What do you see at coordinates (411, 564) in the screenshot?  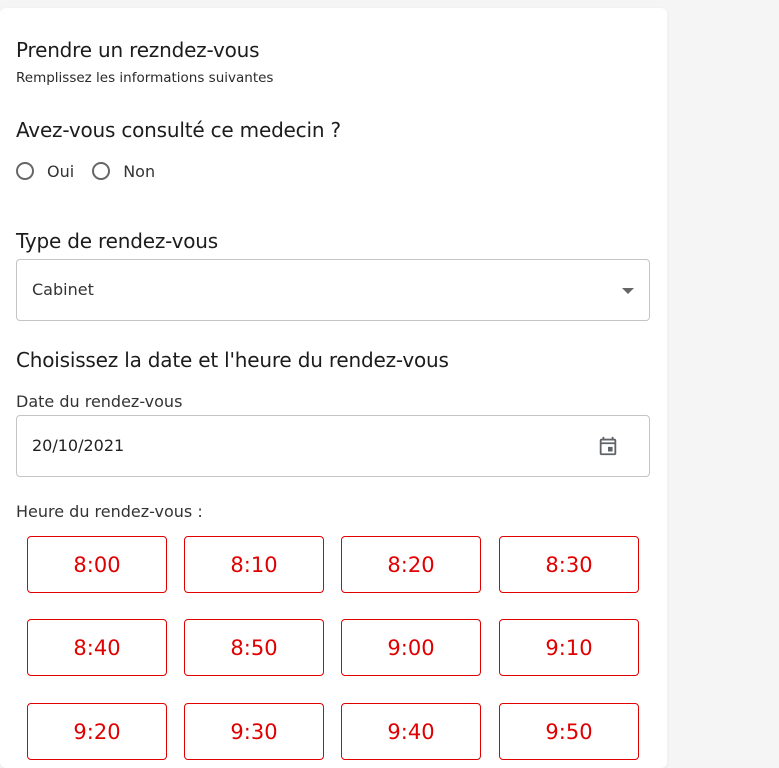 I see `time-slot-button: 8:20` at bounding box center [411, 564].